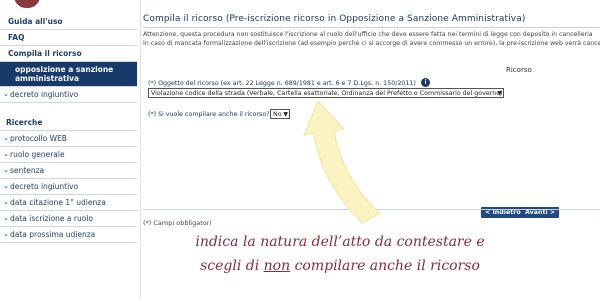 The image size is (600, 300). I want to click on sidebar-item-label: sentenza, so click(27, 170).